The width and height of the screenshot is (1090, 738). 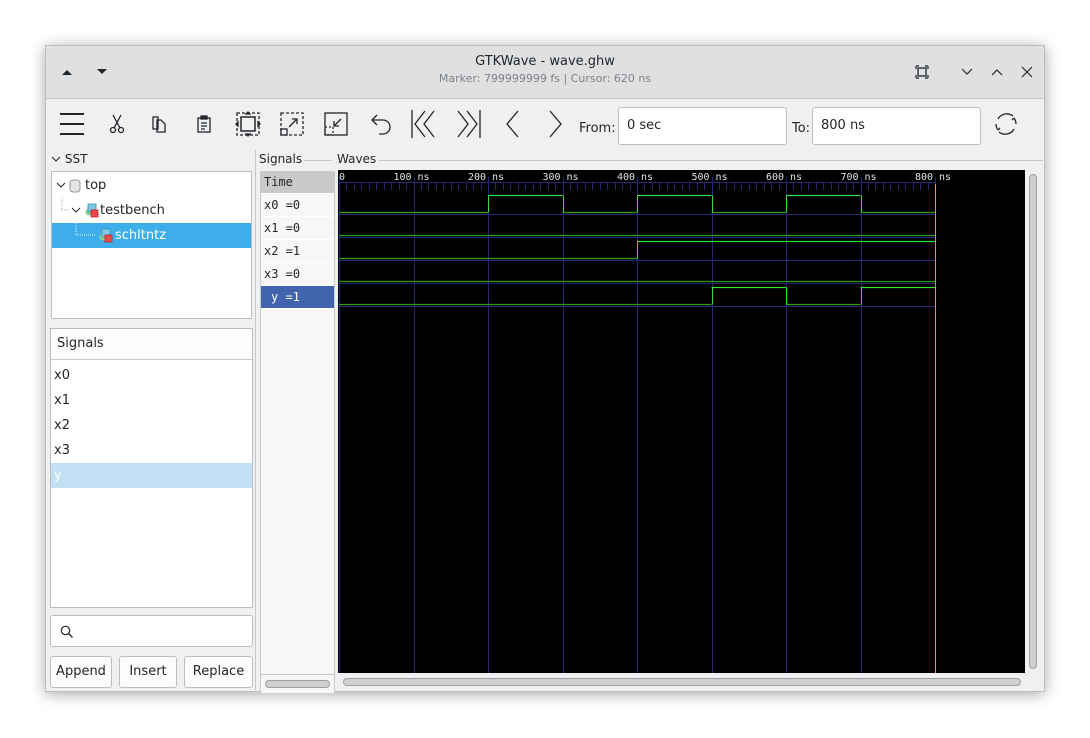 I want to click on zoom-in-button, so click(x=292, y=124).